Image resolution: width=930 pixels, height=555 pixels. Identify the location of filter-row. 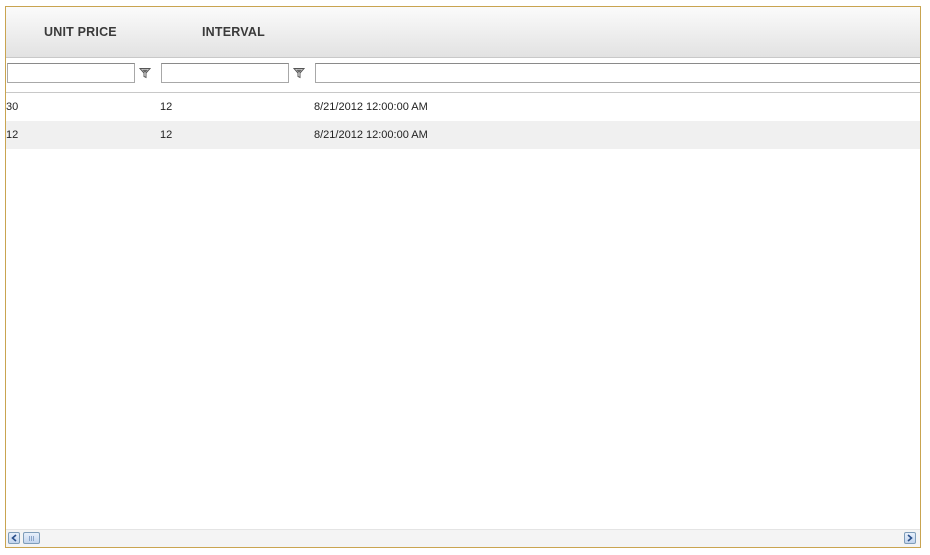
(463, 75).